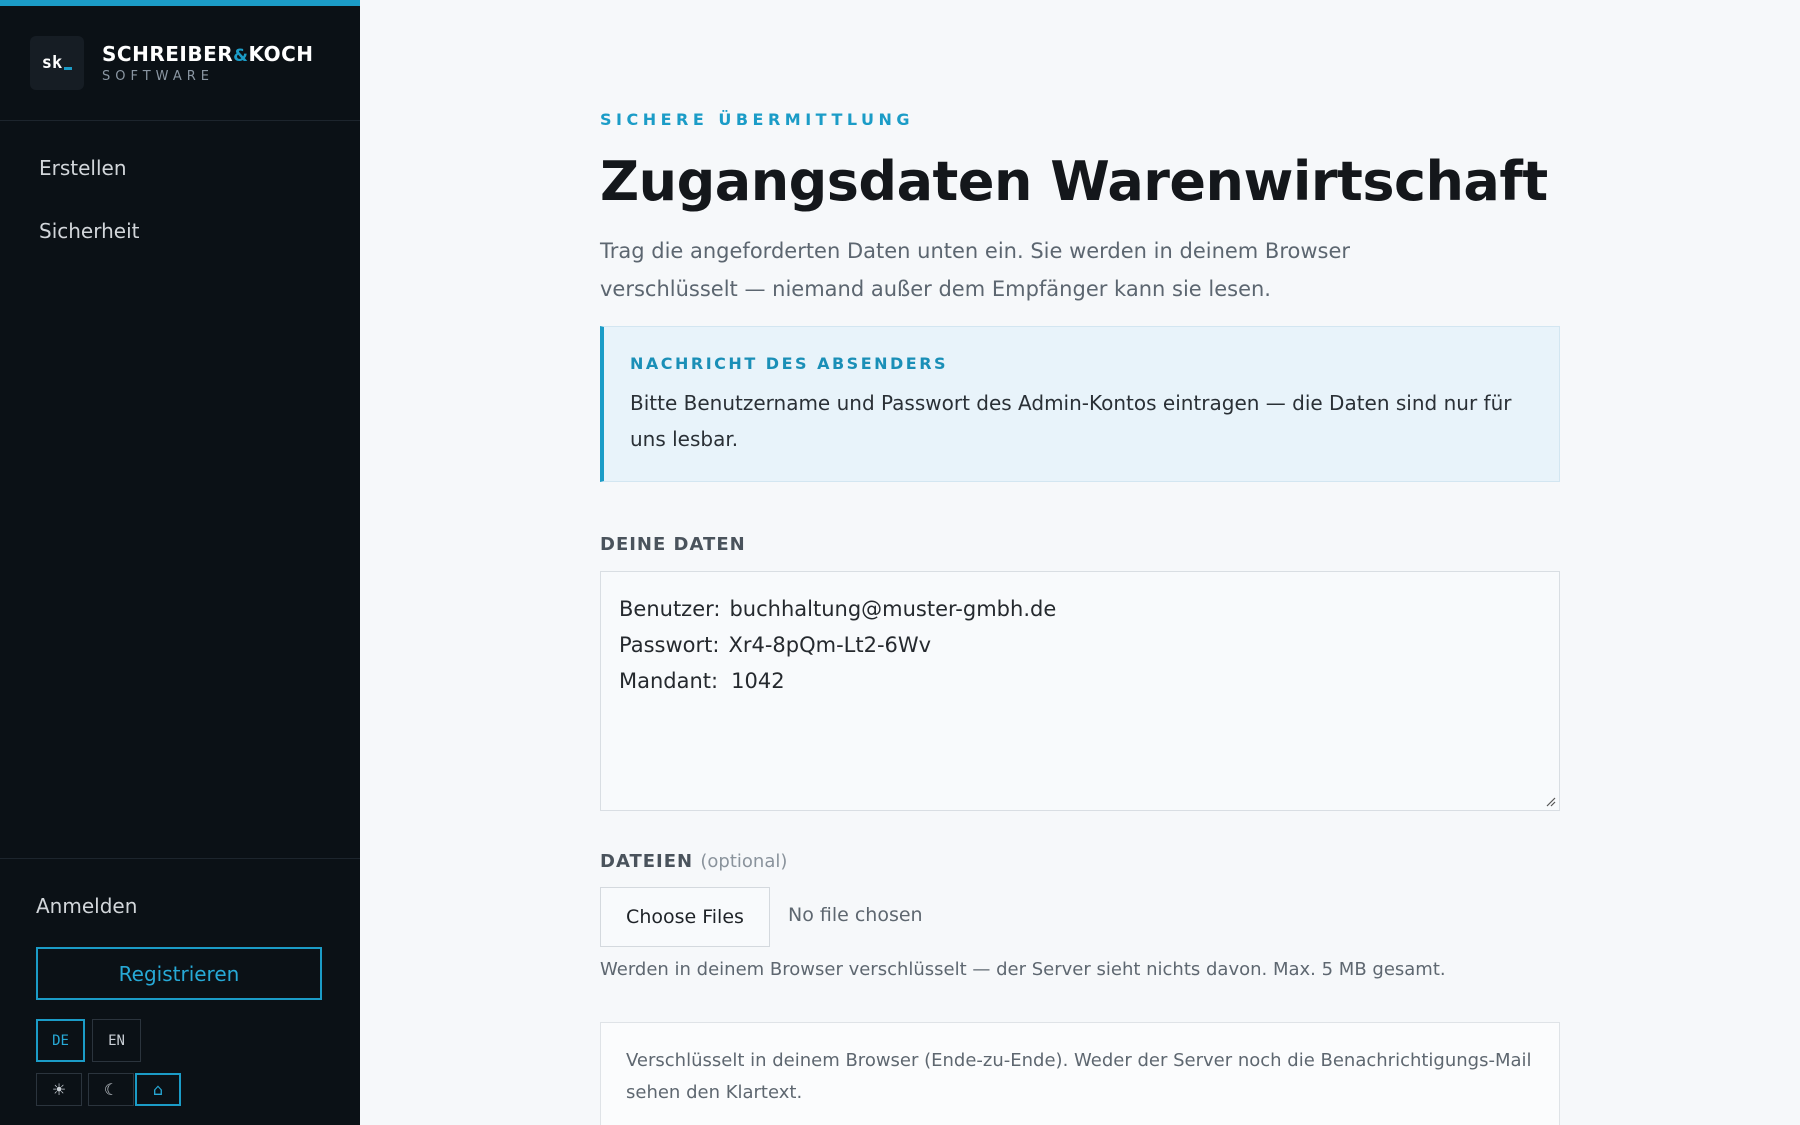 The image size is (1800, 1125). Describe the element at coordinates (757, 119) in the screenshot. I see `eyebrow-label: SICHERE ÜBERMITTLUNG` at that location.